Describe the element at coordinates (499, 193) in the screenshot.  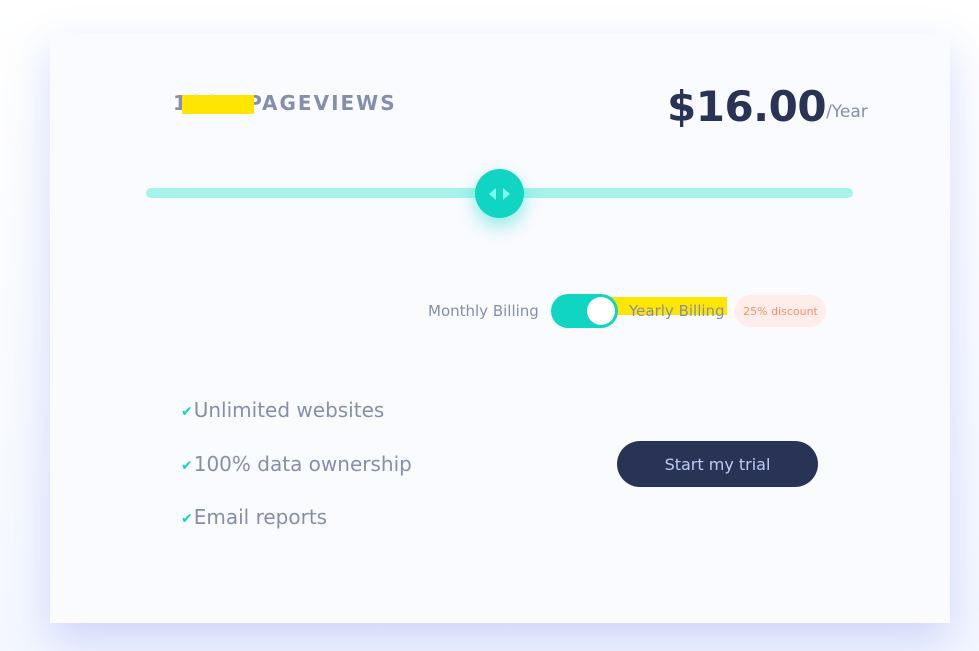
I see `pageviews-slider-thumb` at that location.